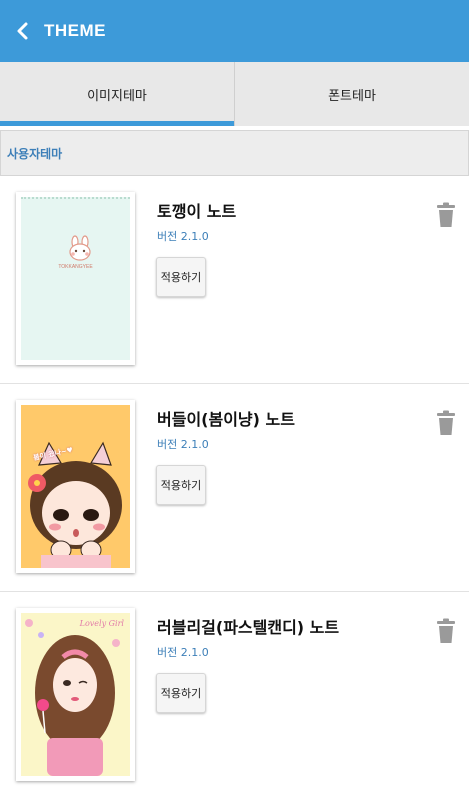 Image resolution: width=469 pixels, height=800 pixels. I want to click on tab-image-theme: 이미지테마, so click(117, 94).